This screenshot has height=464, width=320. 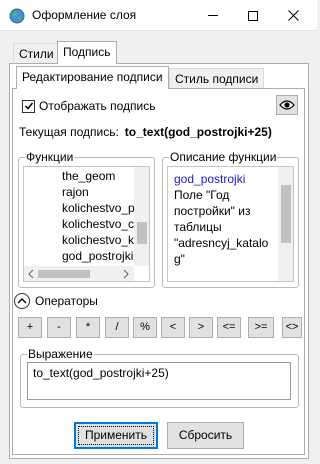 I want to click on list-item: the_geom, so click(x=79, y=176).